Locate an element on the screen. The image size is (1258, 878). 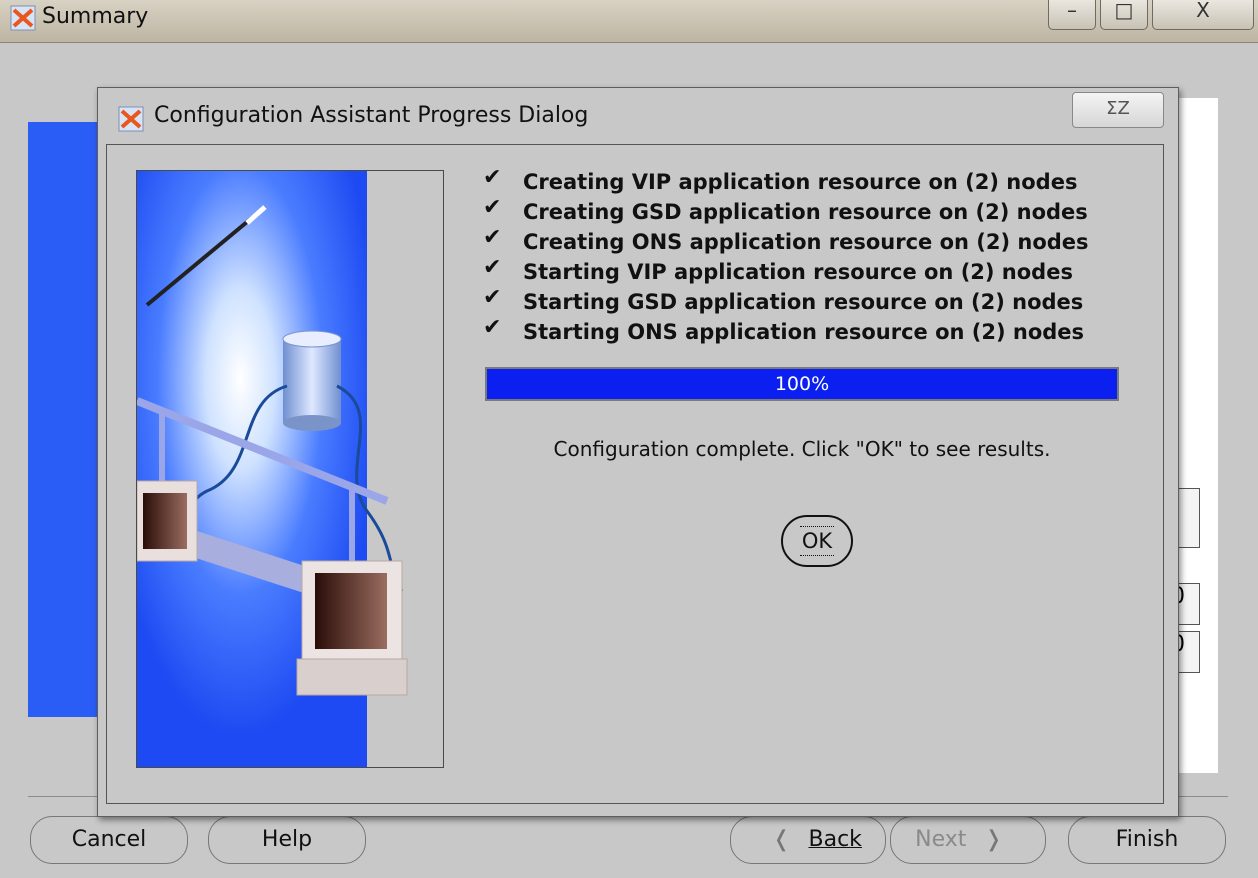
back-button: ❬ Back is located at coordinates (808, 840).